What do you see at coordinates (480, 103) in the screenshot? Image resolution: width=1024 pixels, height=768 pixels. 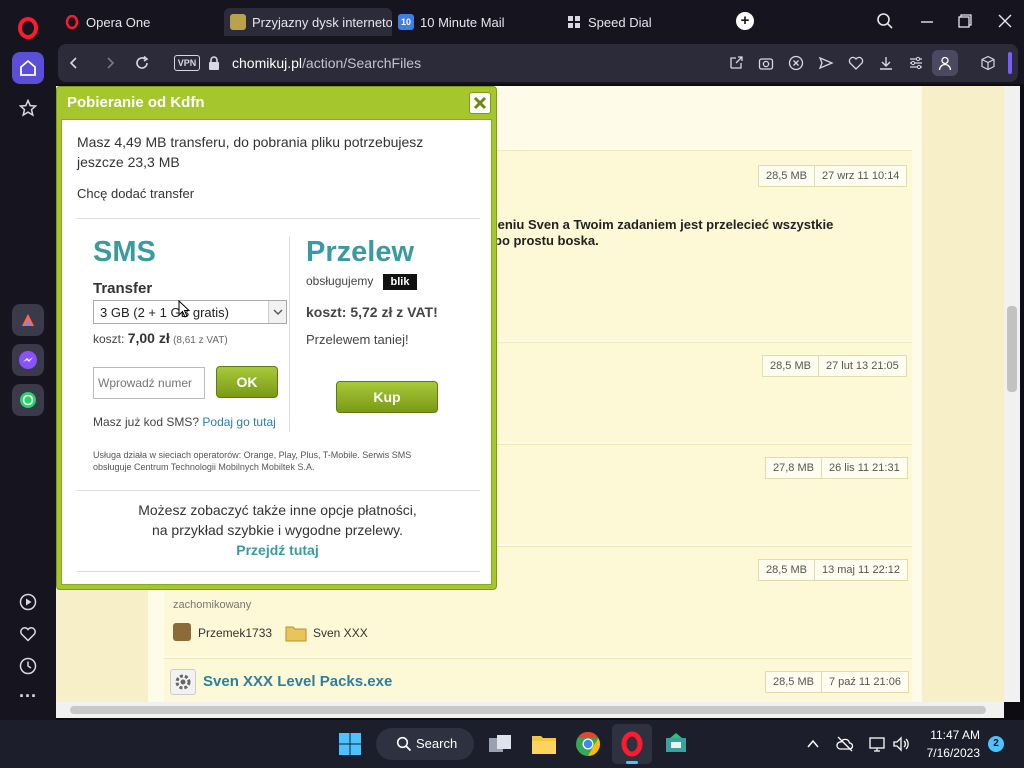 I see `dialog-close-button` at bounding box center [480, 103].